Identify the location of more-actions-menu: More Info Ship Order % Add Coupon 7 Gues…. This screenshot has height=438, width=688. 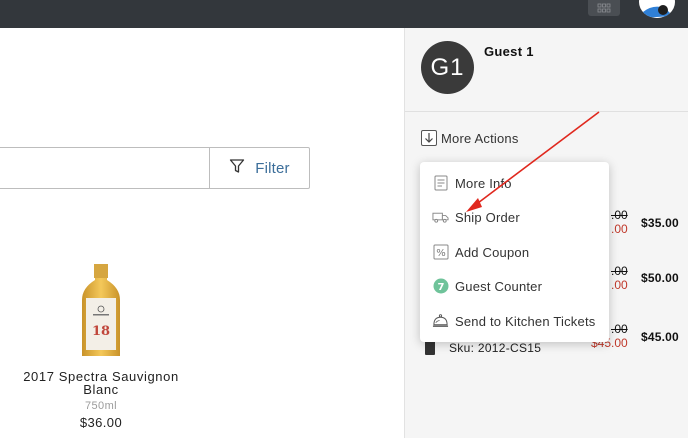
(514, 252).